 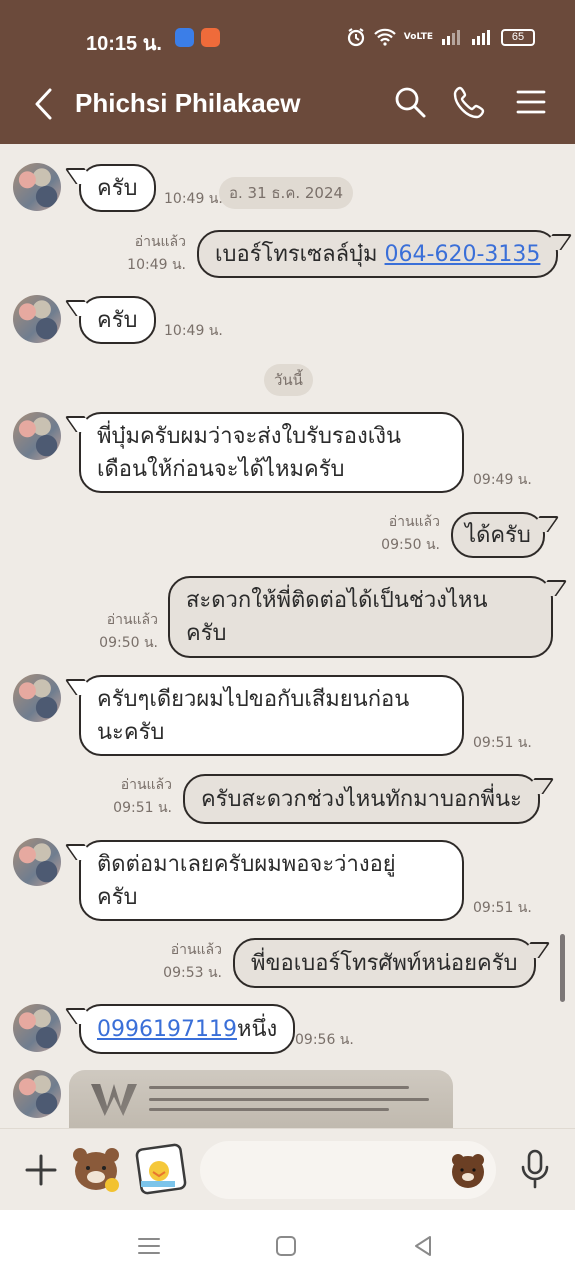 I want to click on wifi-icon, so click(x=385, y=37).